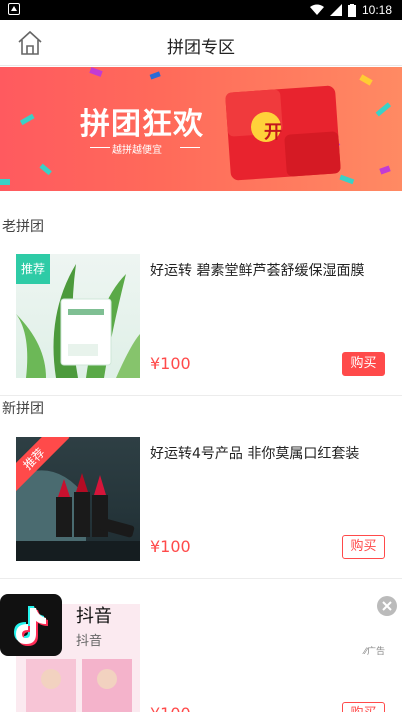 The height and width of the screenshot is (712, 402). I want to click on banner-divider-left, so click(100, 147).